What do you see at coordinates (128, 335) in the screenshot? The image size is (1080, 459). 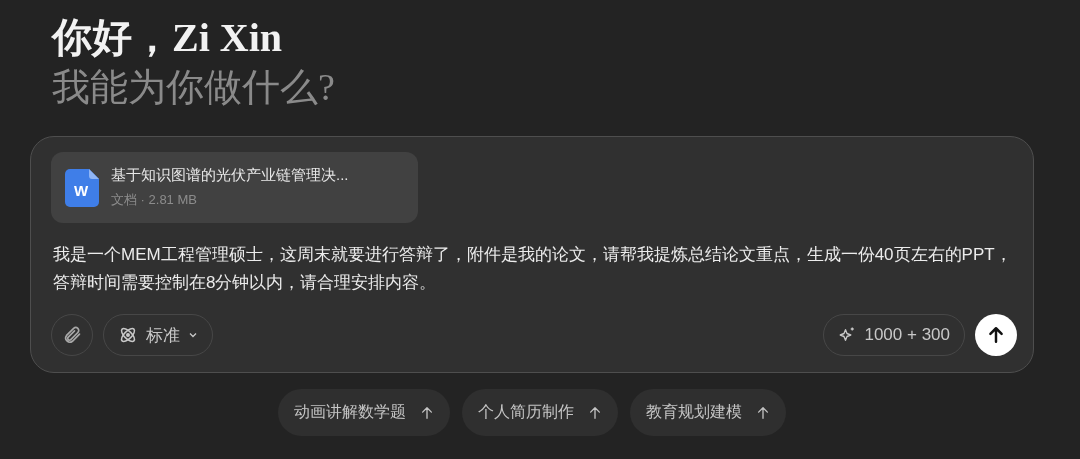 I see `atom-icon` at bounding box center [128, 335].